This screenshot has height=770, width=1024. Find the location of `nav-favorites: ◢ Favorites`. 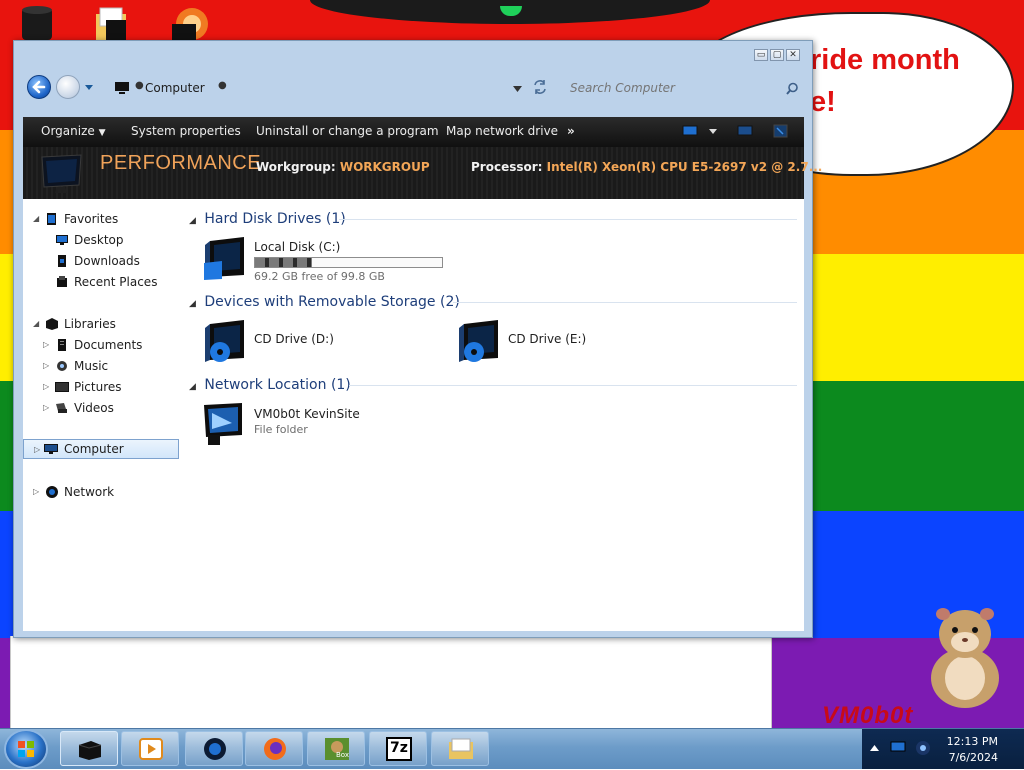

nav-favorites: ◢ Favorites is located at coordinates (103, 219).